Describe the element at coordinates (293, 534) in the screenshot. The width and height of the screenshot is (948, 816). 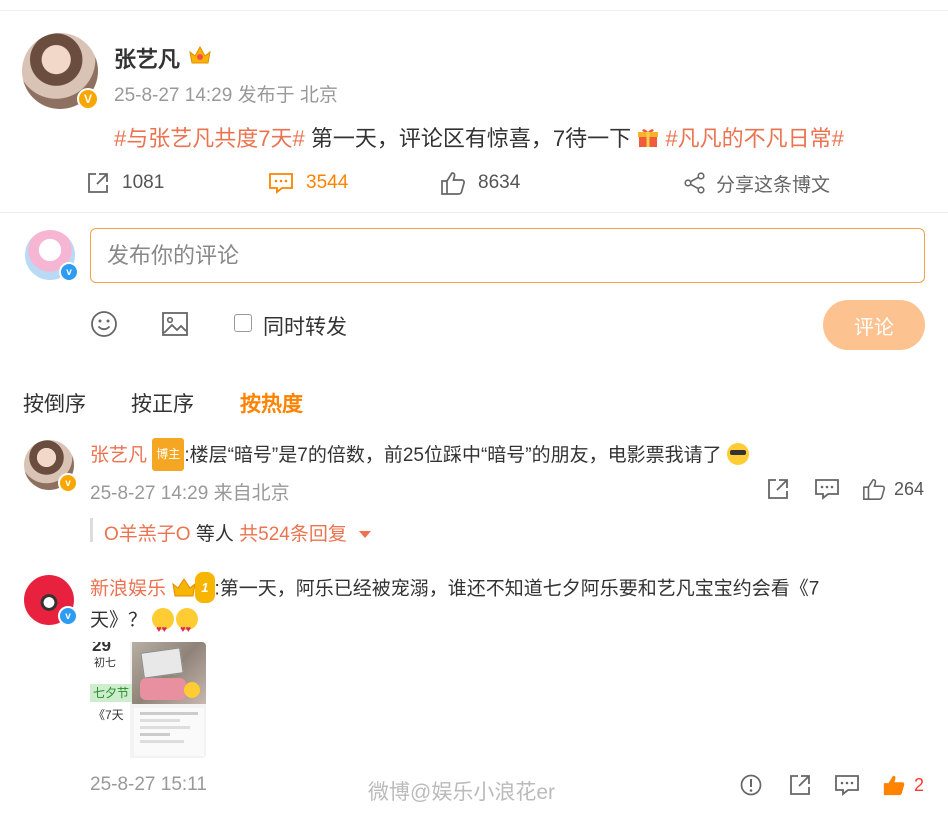
I see `replies-count-link: 共524条回复` at that location.